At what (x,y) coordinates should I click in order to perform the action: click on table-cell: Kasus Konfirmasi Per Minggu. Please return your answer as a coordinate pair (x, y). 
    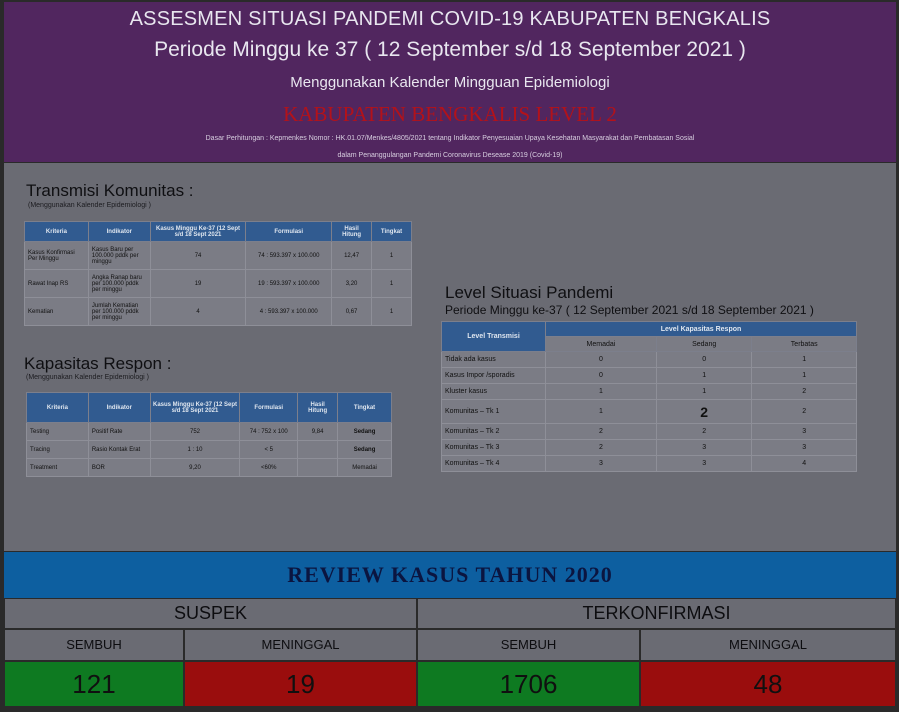
    Looking at the image, I should click on (56, 255).